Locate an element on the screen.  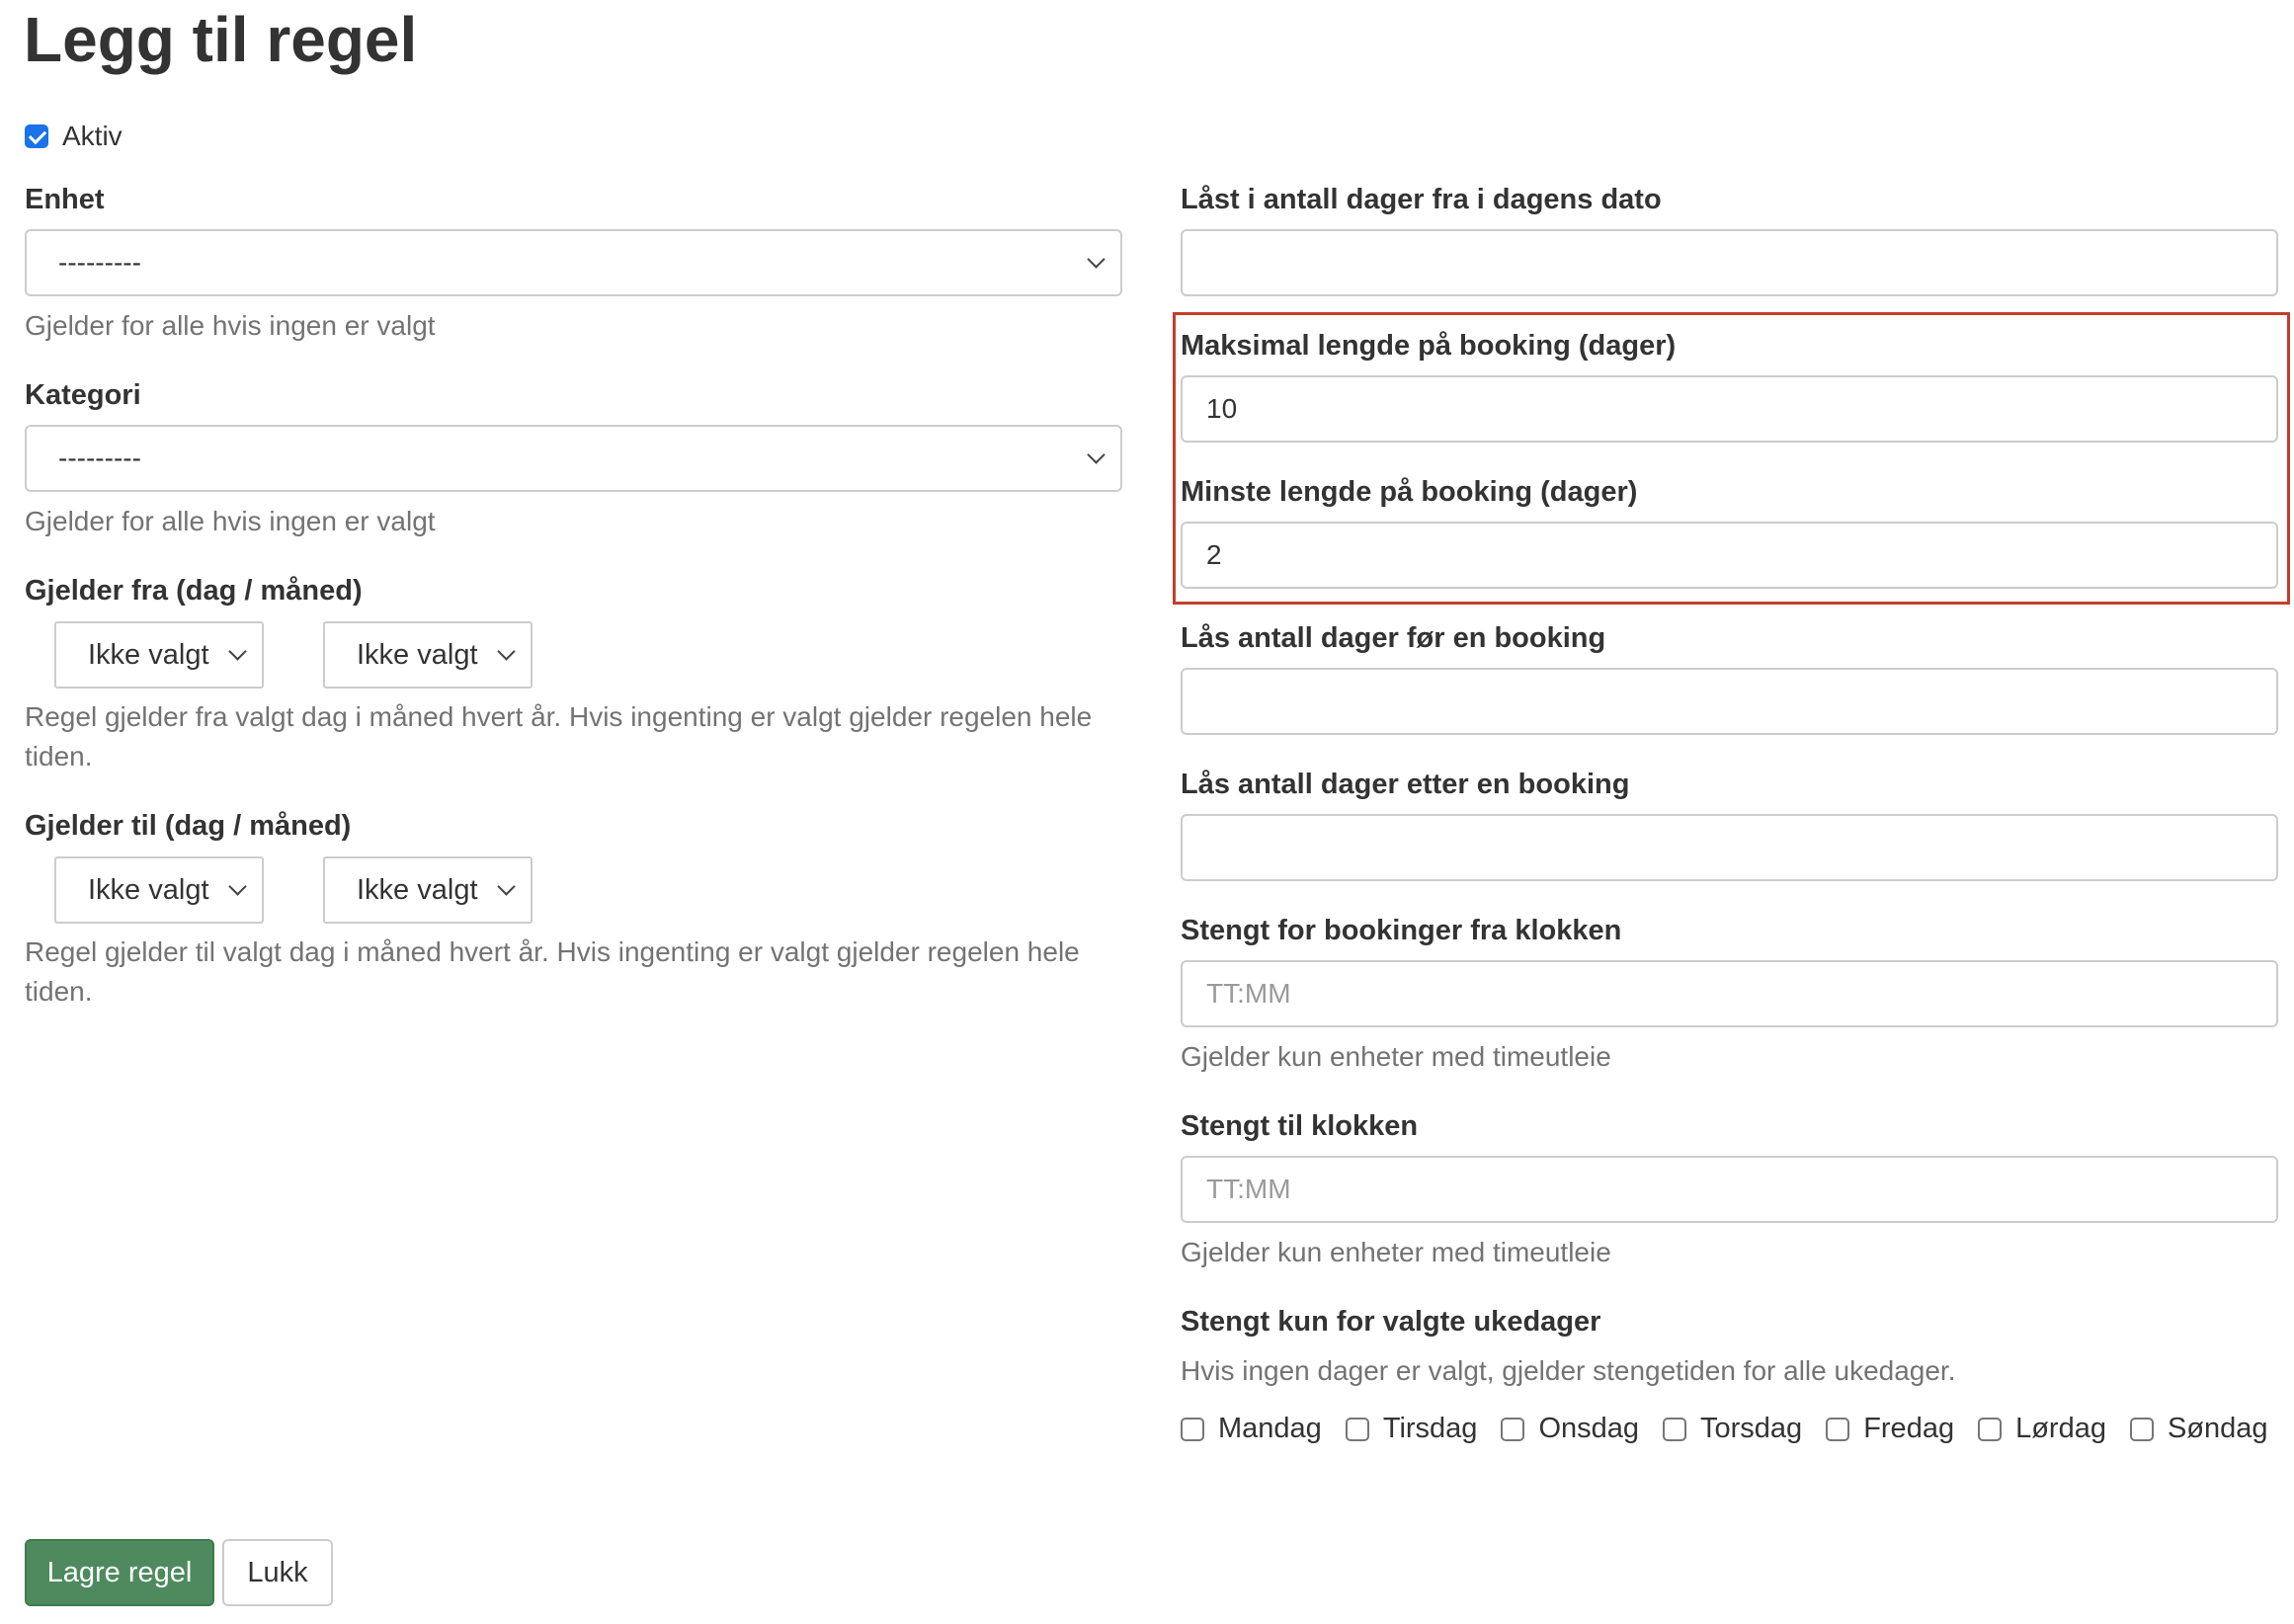
gjelder-til-month-value: Ikke valgt is located at coordinates (417, 890).